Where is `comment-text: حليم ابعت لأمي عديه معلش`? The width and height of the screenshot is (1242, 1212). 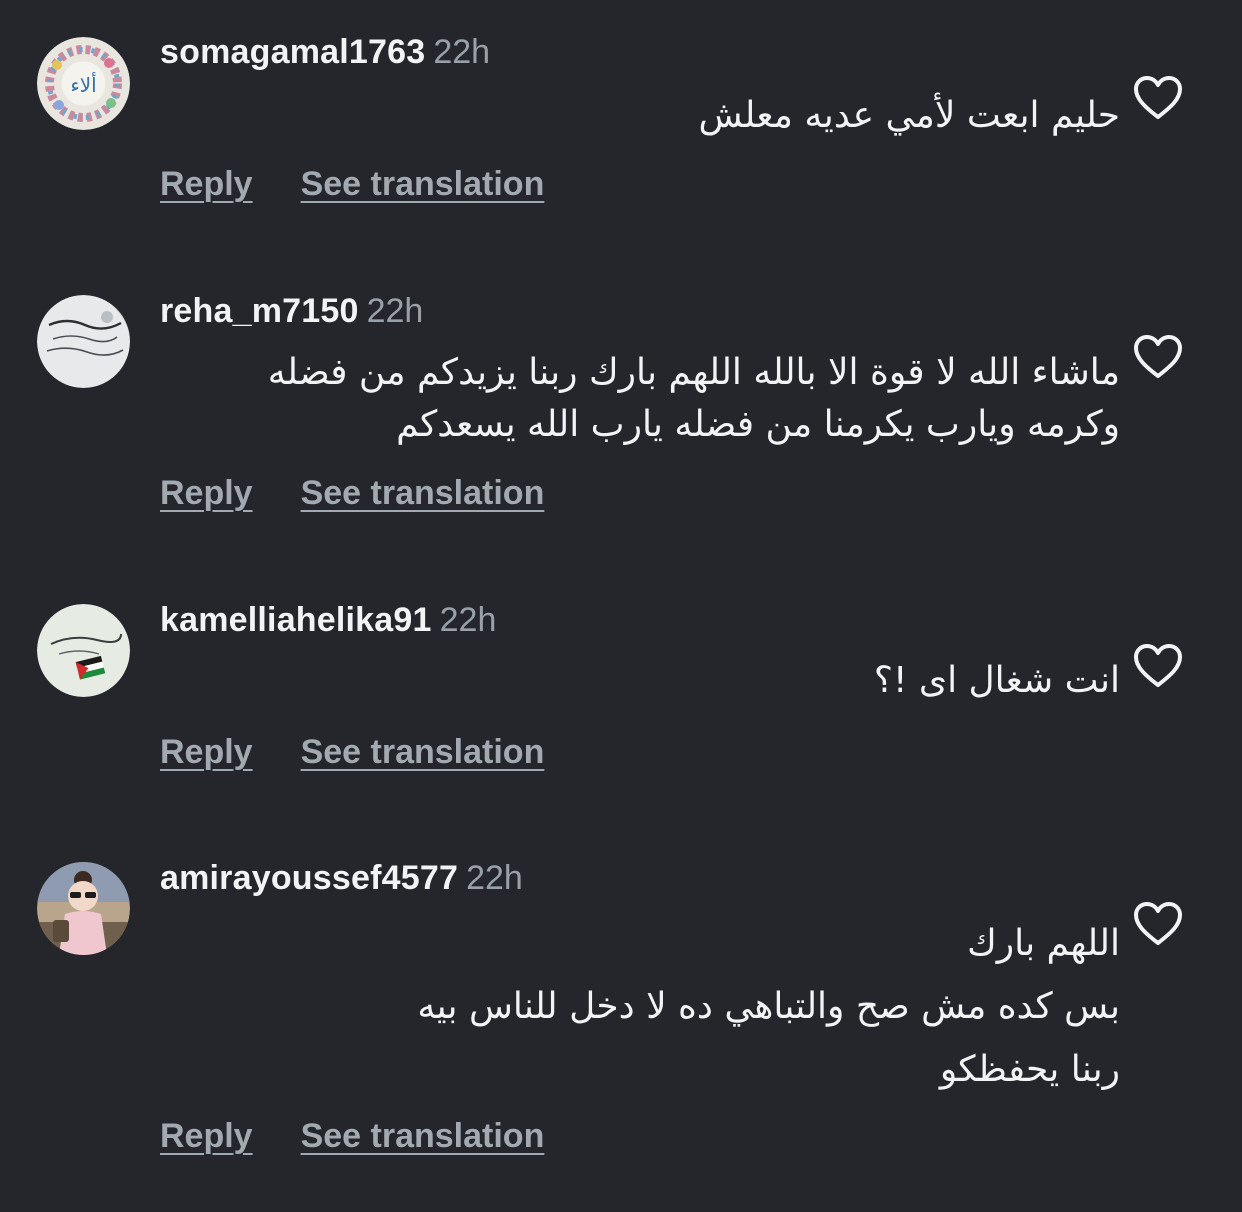
comment-text: حليم ابعت لأمي عديه معلش is located at coordinates (640, 116).